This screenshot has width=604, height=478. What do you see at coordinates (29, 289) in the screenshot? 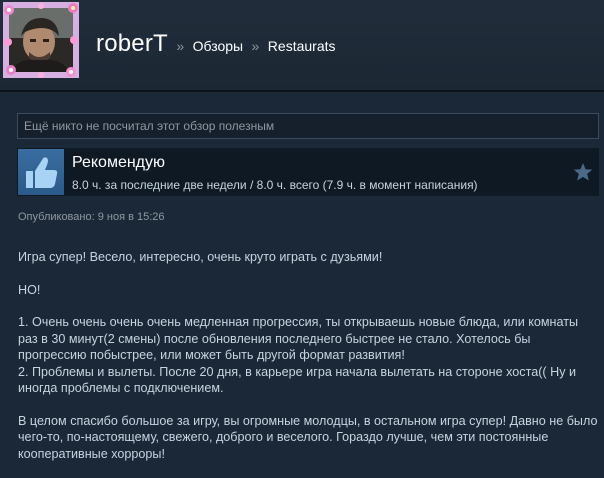
I see `review-paragraph: НО!` at bounding box center [29, 289].